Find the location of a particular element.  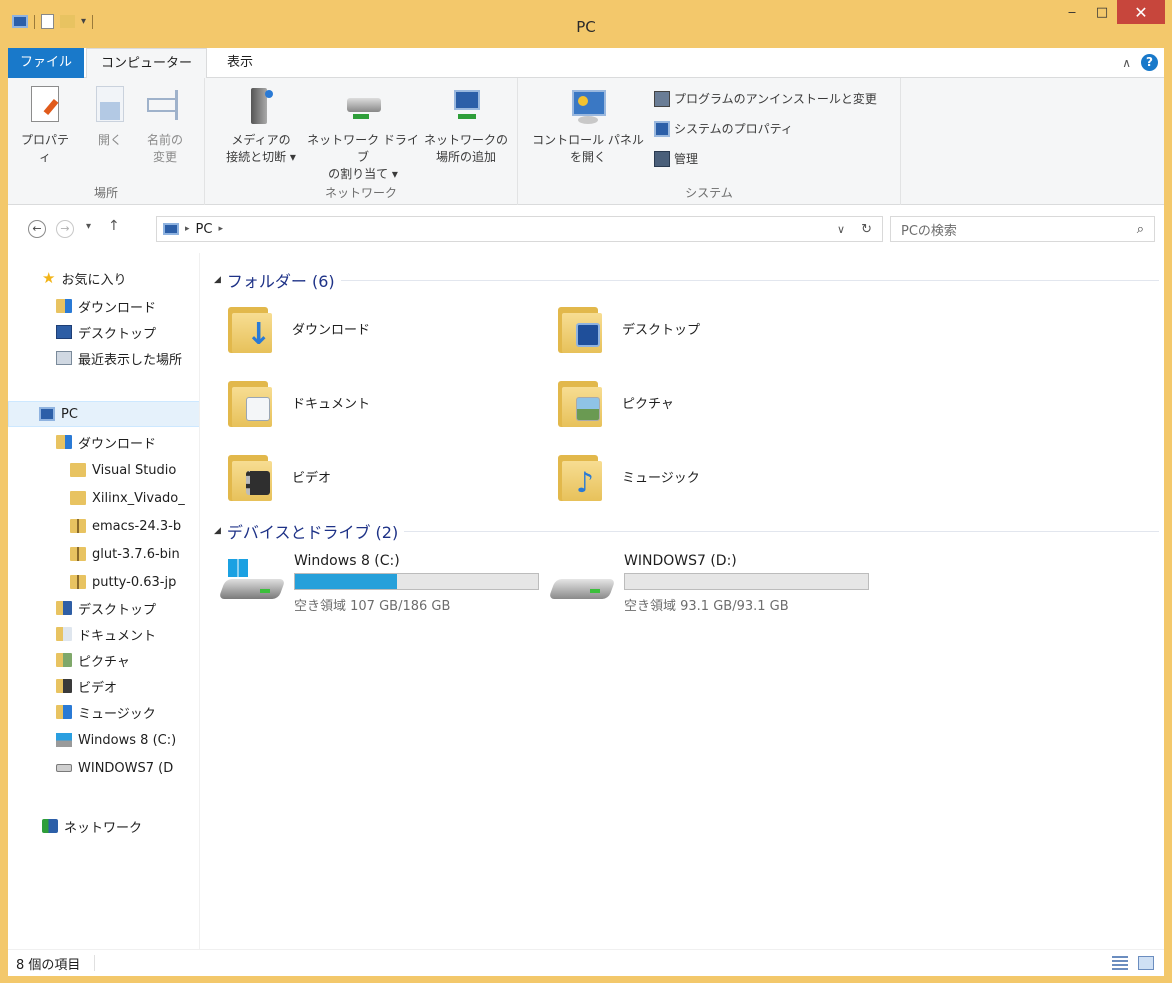

nav-documents: ドキュメント is located at coordinates (103, 634).